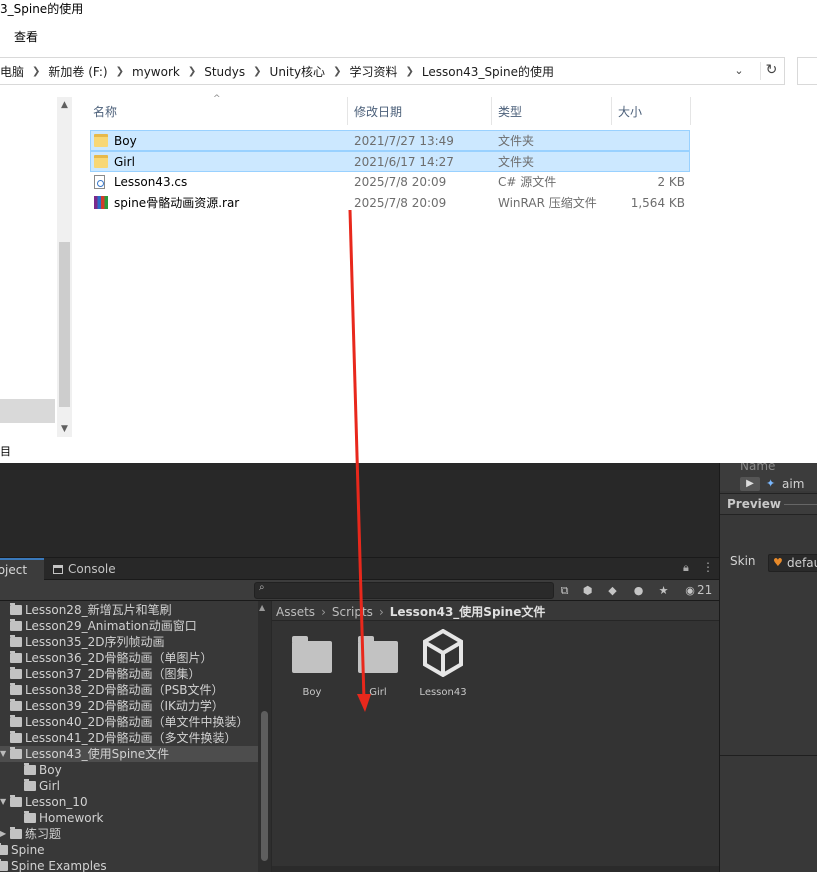  What do you see at coordinates (750, 484) in the screenshot?
I see `play-icon: ▶` at bounding box center [750, 484].